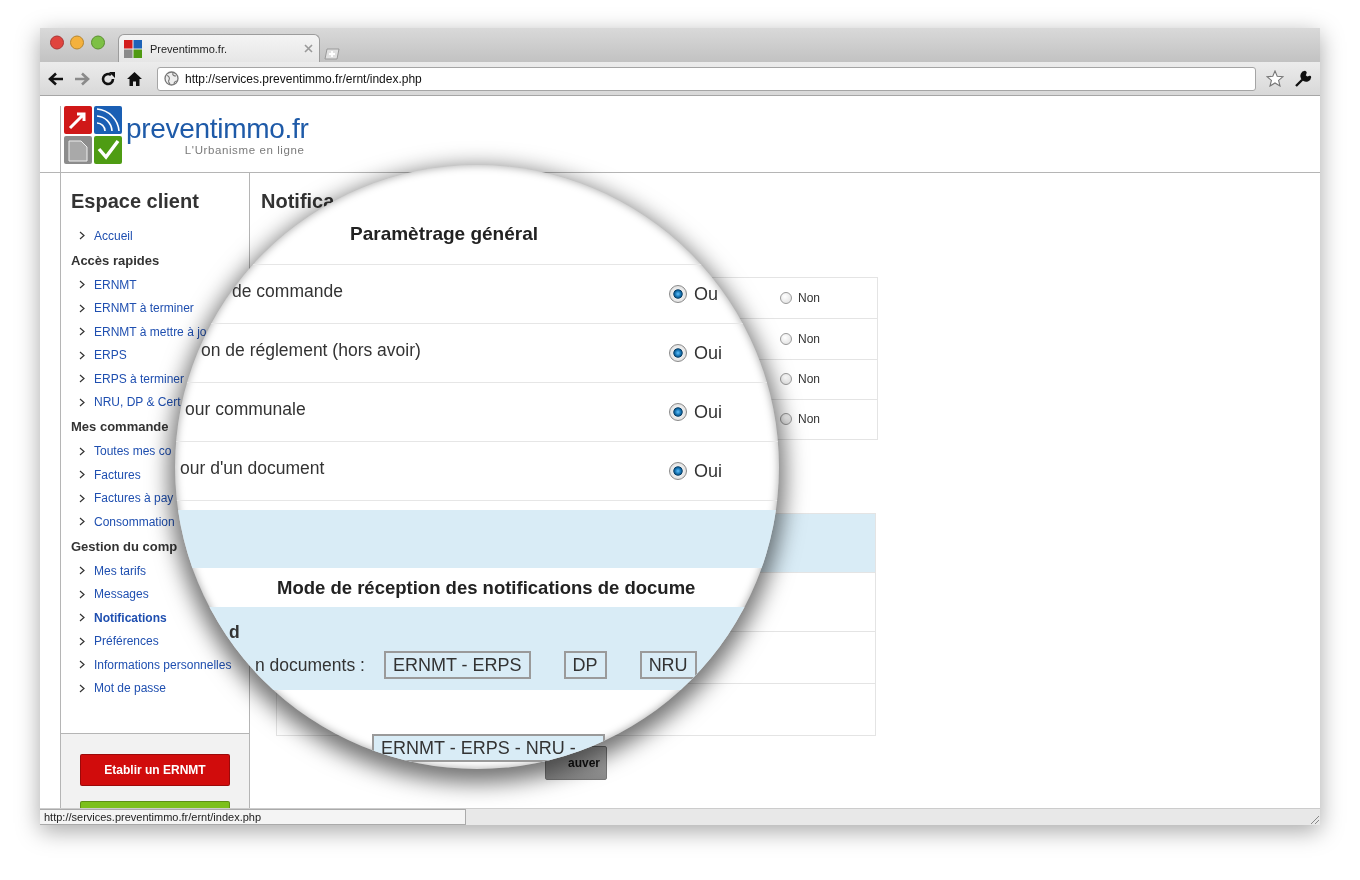  I want to click on sidebar-link: ERNMT à mettre à jo, so click(150, 331).